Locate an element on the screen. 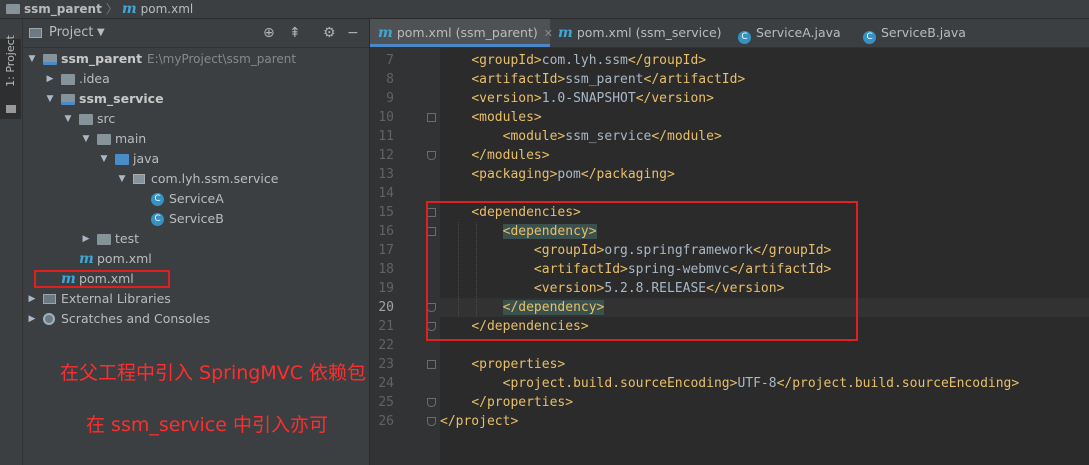  chevron-right-icon: 〉 is located at coordinates (111, 9).